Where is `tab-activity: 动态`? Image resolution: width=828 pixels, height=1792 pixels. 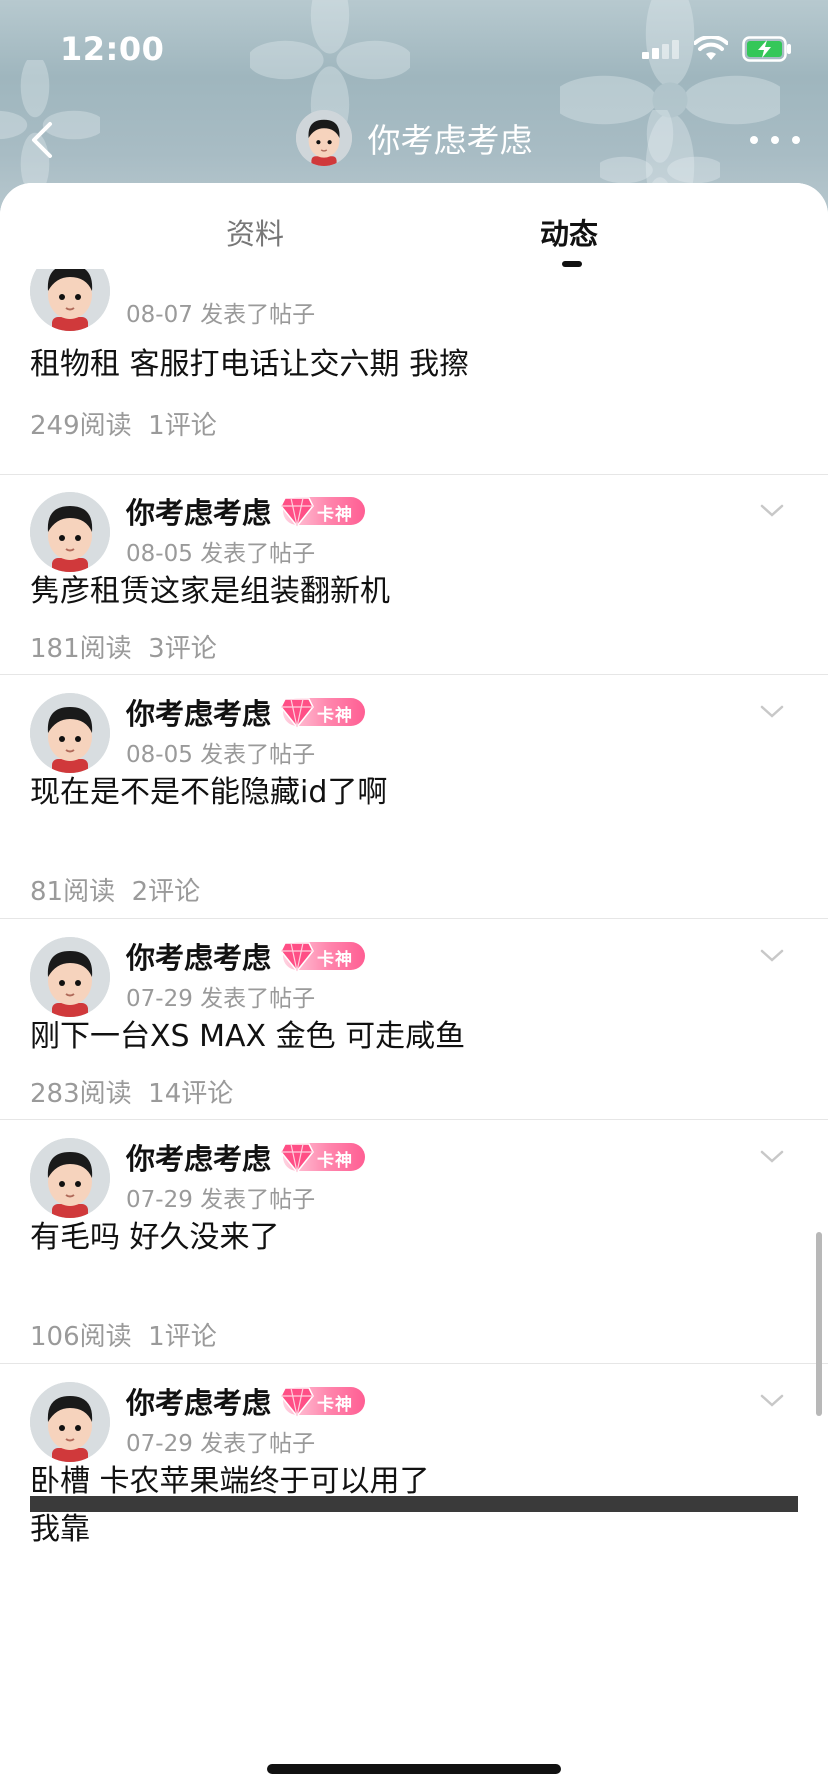 tab-activity: 动态 is located at coordinates (569, 232).